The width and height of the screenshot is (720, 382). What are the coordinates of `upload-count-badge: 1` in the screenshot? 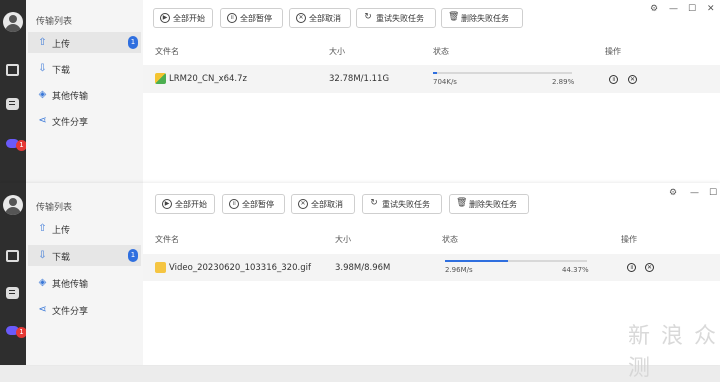 It's located at (133, 42).